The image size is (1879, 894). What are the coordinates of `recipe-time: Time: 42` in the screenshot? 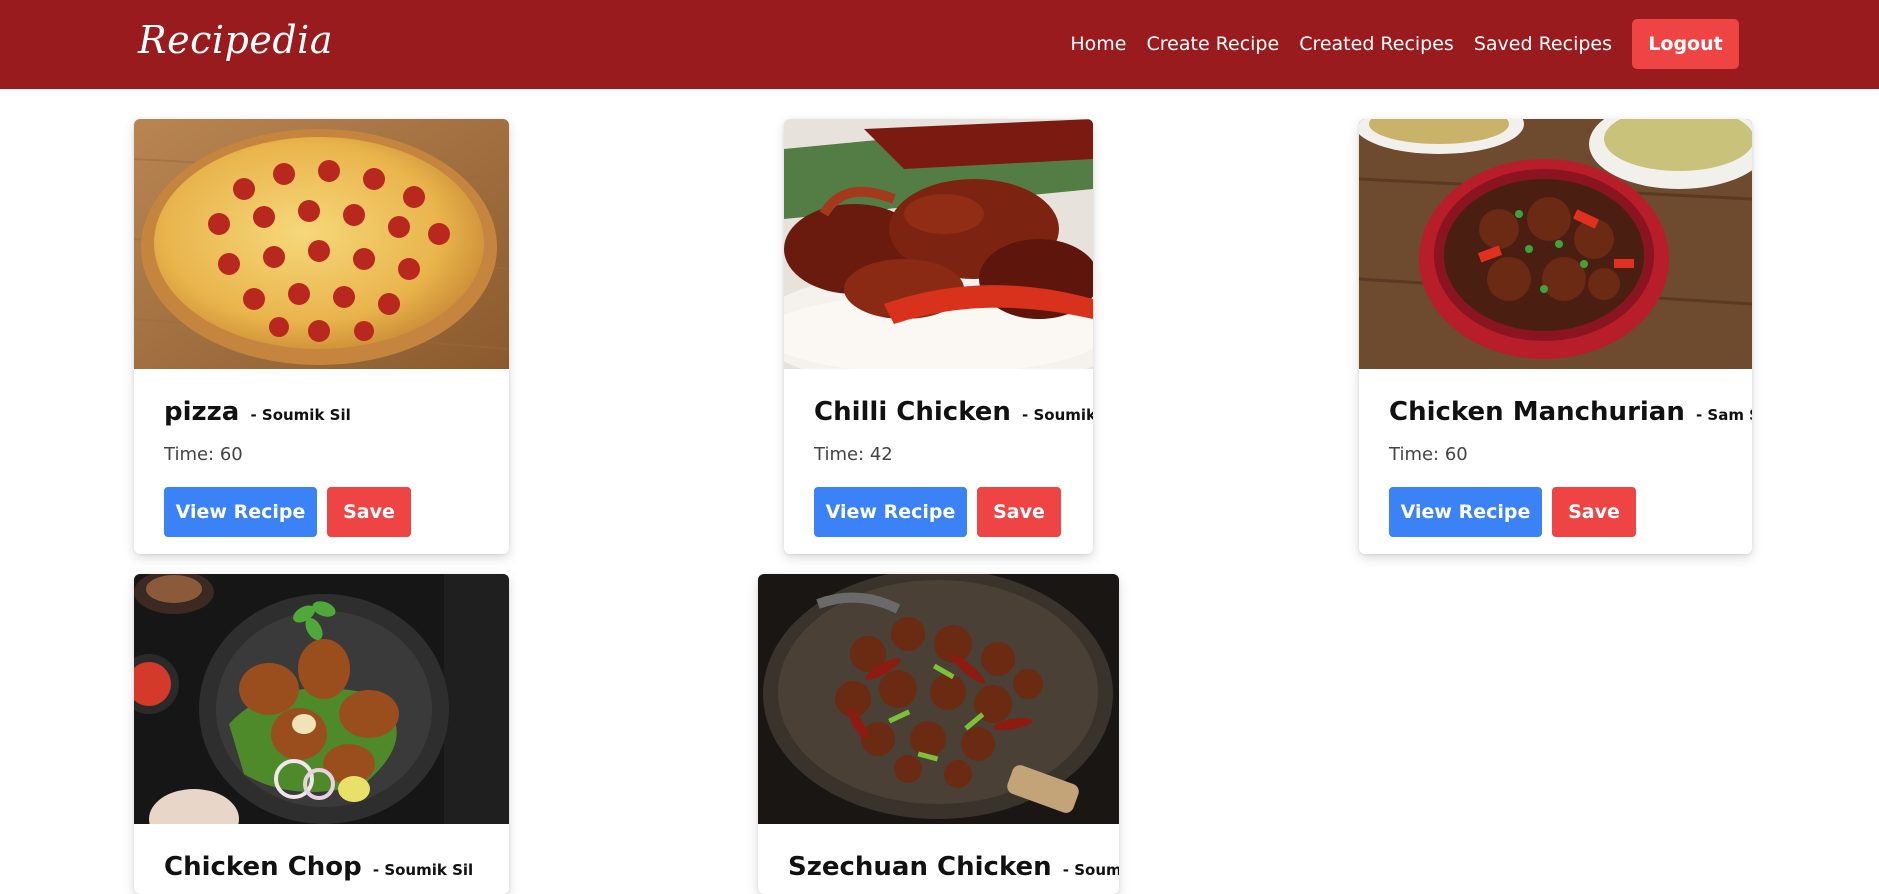 It's located at (853, 454).